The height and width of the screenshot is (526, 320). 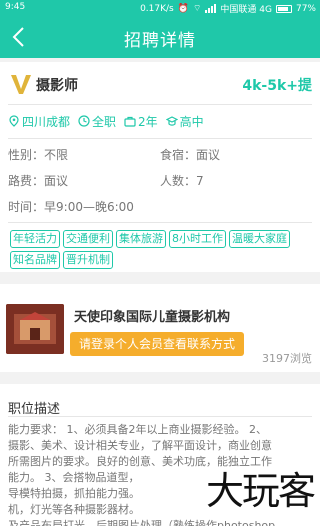 What do you see at coordinates (104, 121) in the screenshot?
I see `type-text: 全职` at bounding box center [104, 121].